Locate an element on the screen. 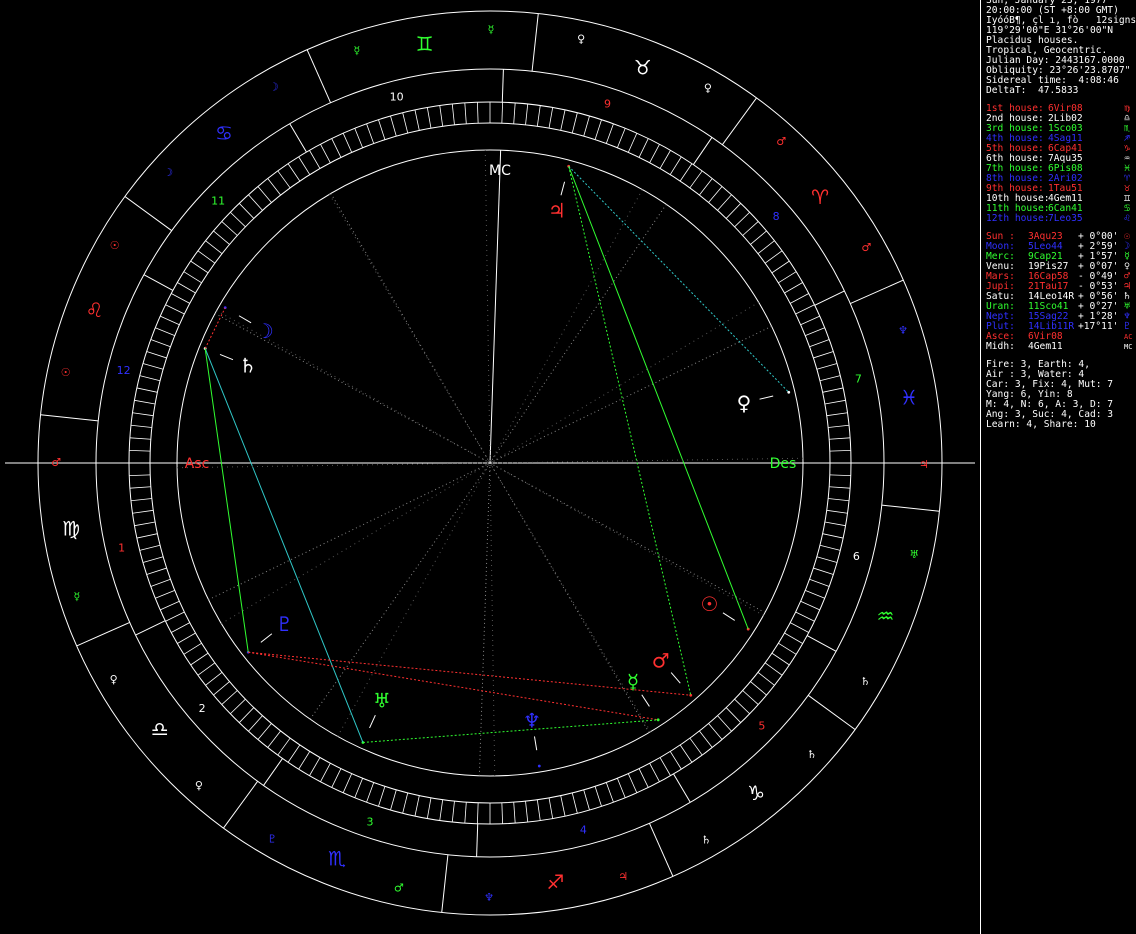 The width and height of the screenshot is (1136, 934). house-number: 12 is located at coordinates (124, 370).